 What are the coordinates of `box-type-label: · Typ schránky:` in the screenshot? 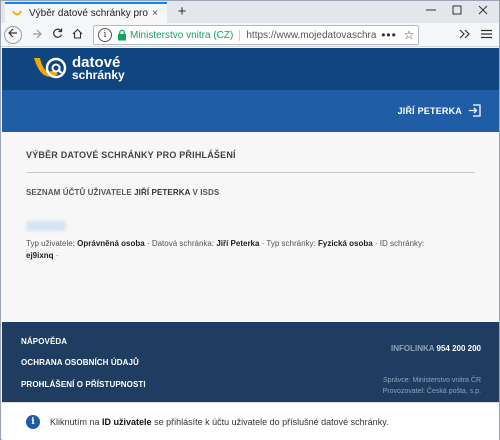 It's located at (288, 243).